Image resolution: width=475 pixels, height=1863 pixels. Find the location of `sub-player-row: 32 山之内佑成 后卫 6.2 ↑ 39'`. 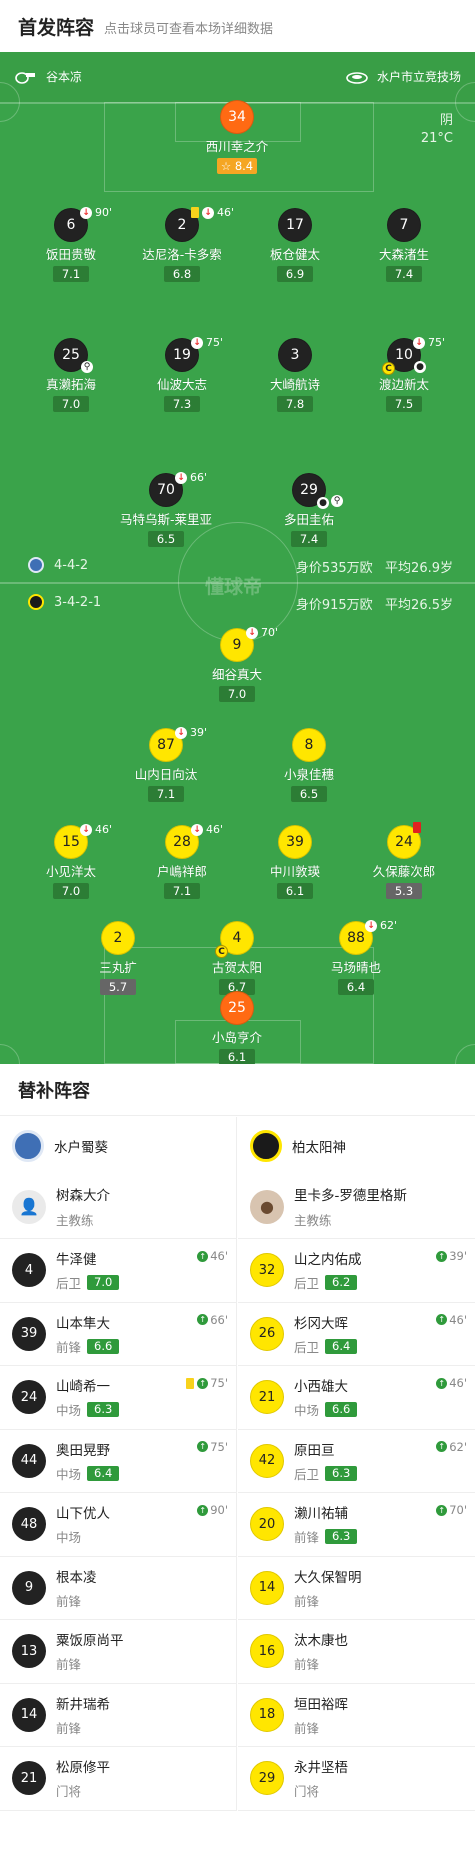

sub-player-row: 32 山之内佑成 后卫 6.2 ↑ 39' is located at coordinates (356, 1271).